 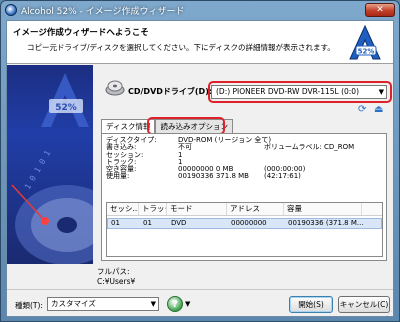 I want to click on cancel-button: キャンセル(C), so click(x=364, y=304).